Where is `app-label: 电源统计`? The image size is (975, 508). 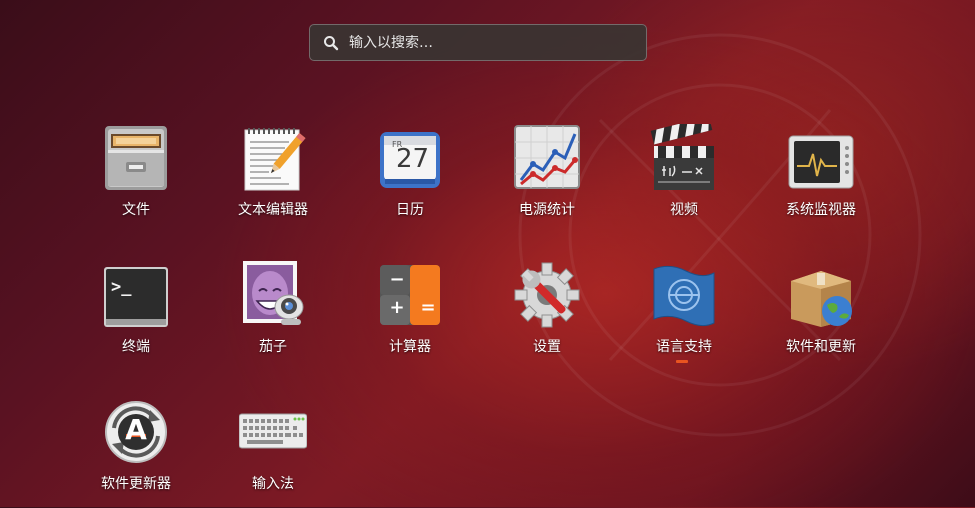 app-label: 电源统计 is located at coordinates (547, 210).